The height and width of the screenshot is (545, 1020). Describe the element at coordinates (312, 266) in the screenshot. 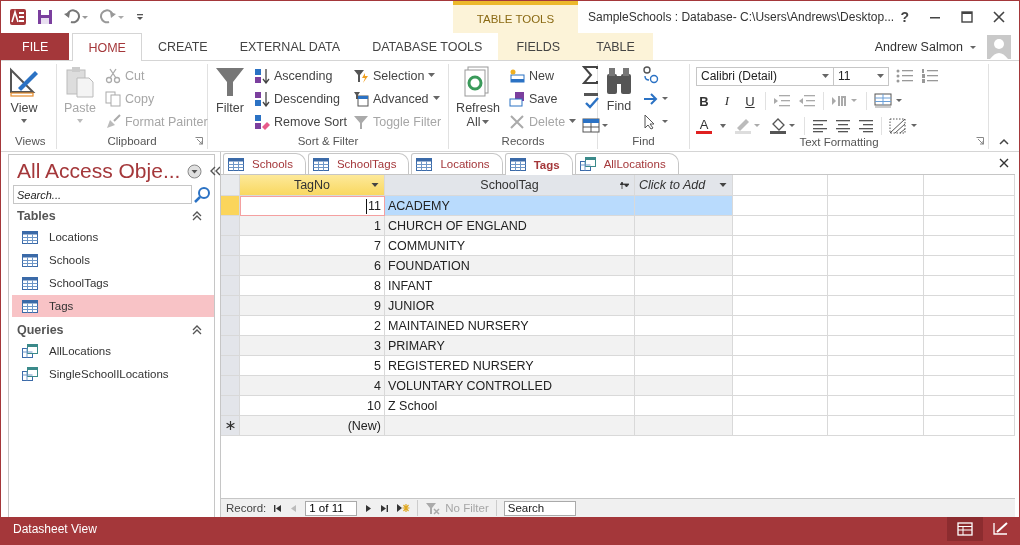

I see `table-cell: 6` at that location.